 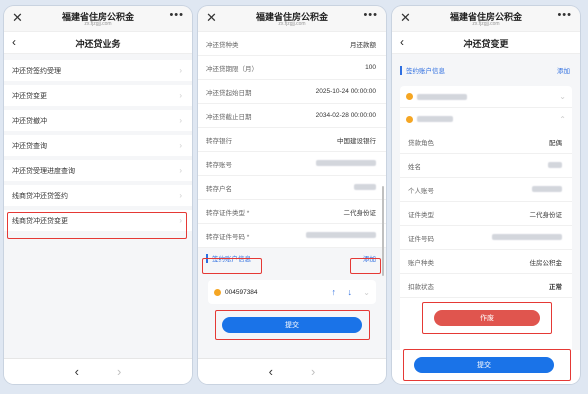 I want to click on highlight-box-add, so click(x=365, y=266).